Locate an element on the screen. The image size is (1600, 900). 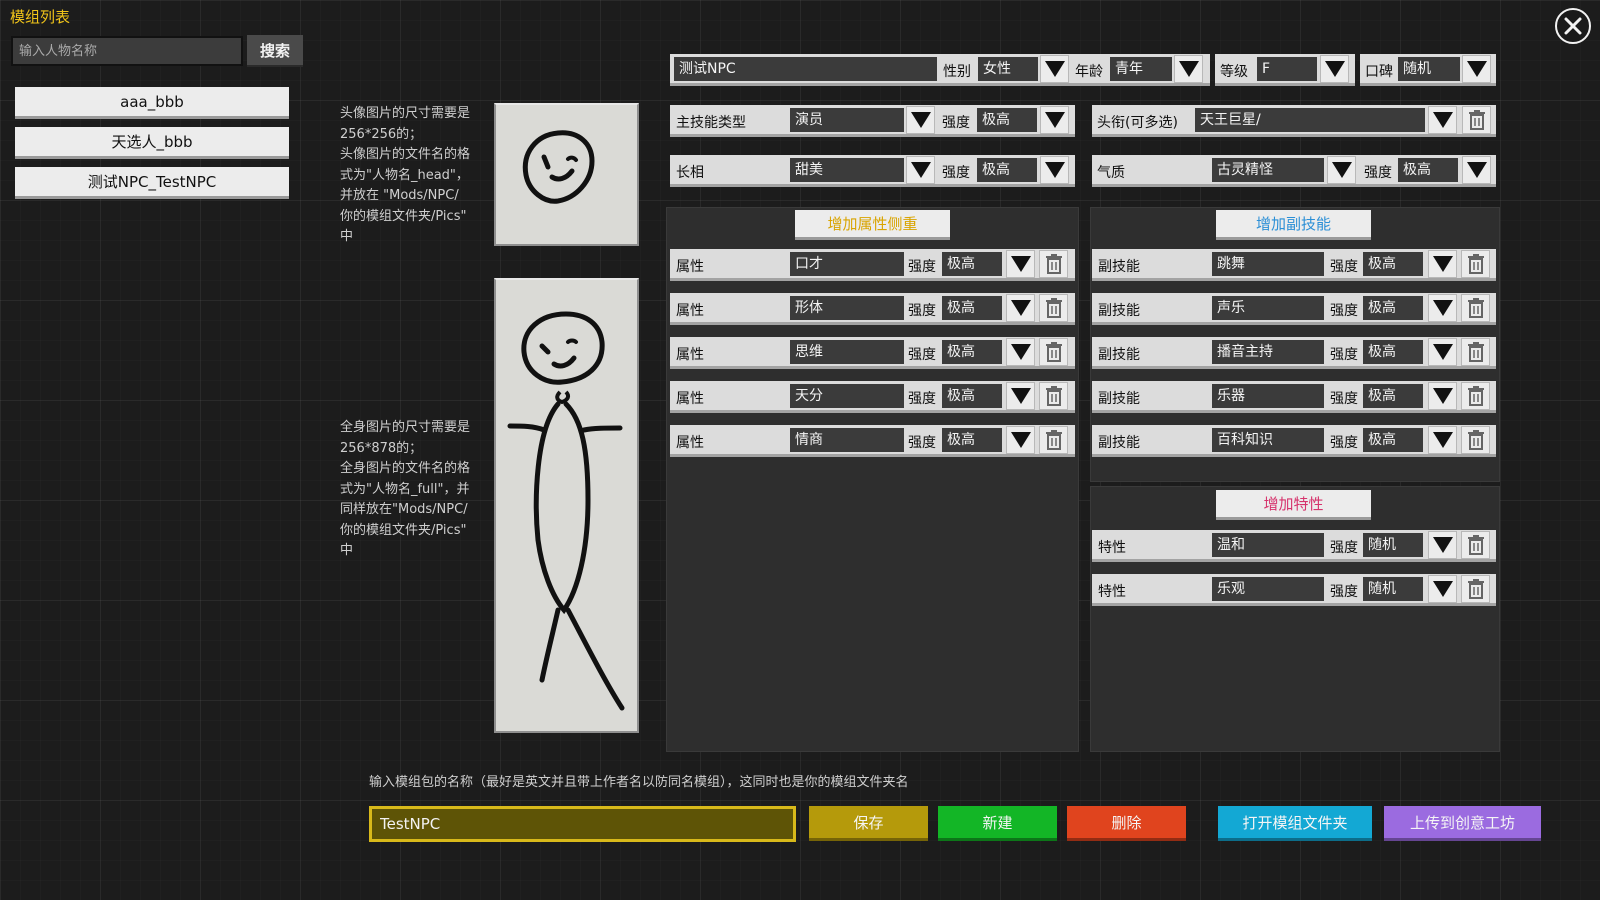
main-skill-strength-dropdown-icon is located at coordinates (1054, 120).